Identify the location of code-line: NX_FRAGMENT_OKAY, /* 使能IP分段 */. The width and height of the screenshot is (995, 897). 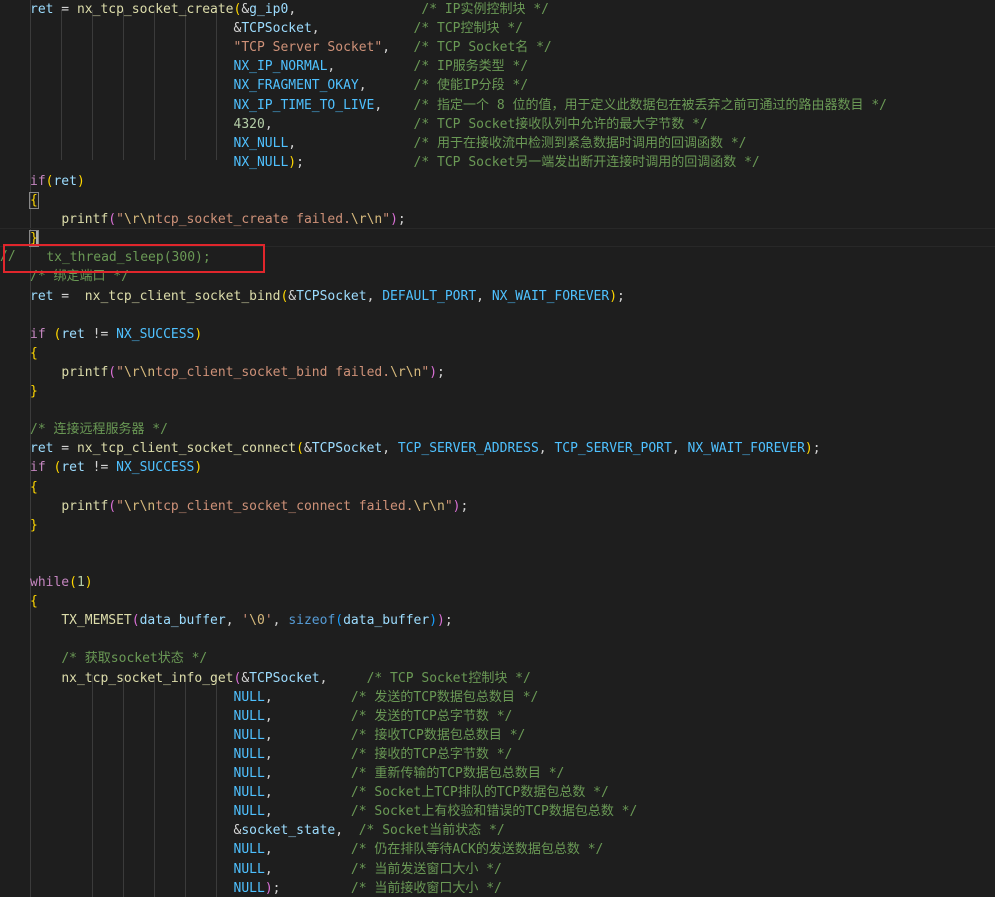
(279, 85).